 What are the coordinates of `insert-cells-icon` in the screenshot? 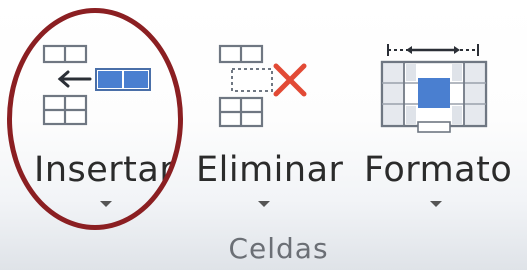 It's located at (96, 85).